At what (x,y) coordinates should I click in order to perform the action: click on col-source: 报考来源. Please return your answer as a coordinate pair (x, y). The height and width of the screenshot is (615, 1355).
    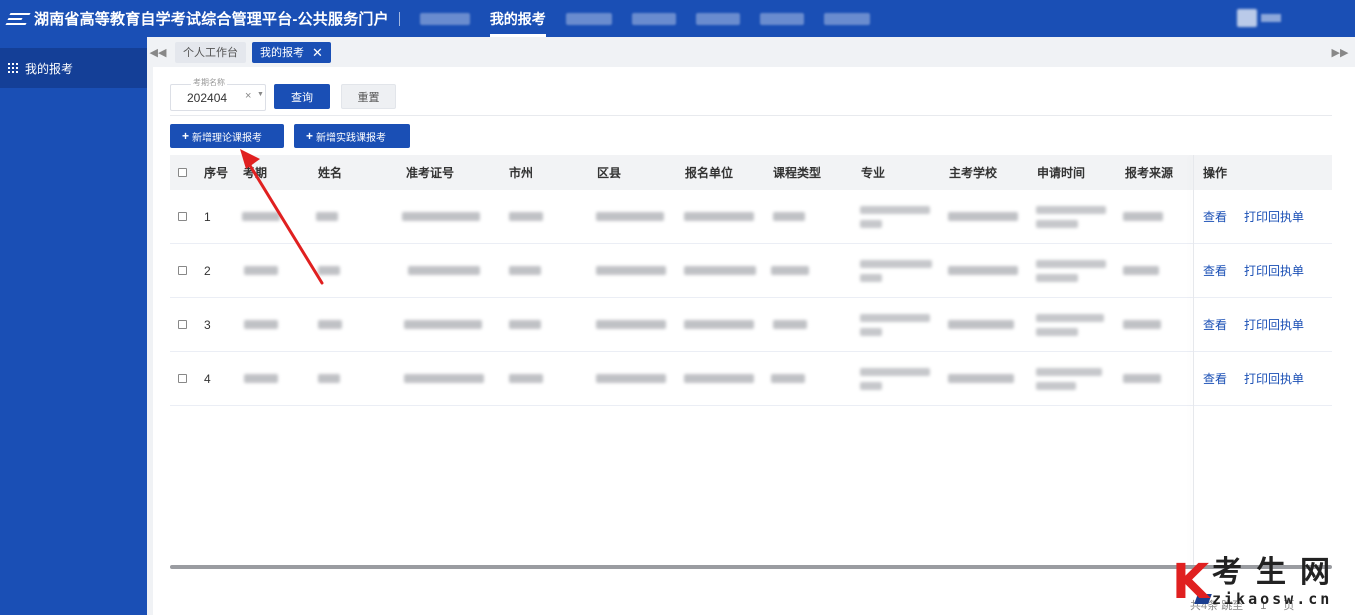
    Looking at the image, I should click on (1149, 173).